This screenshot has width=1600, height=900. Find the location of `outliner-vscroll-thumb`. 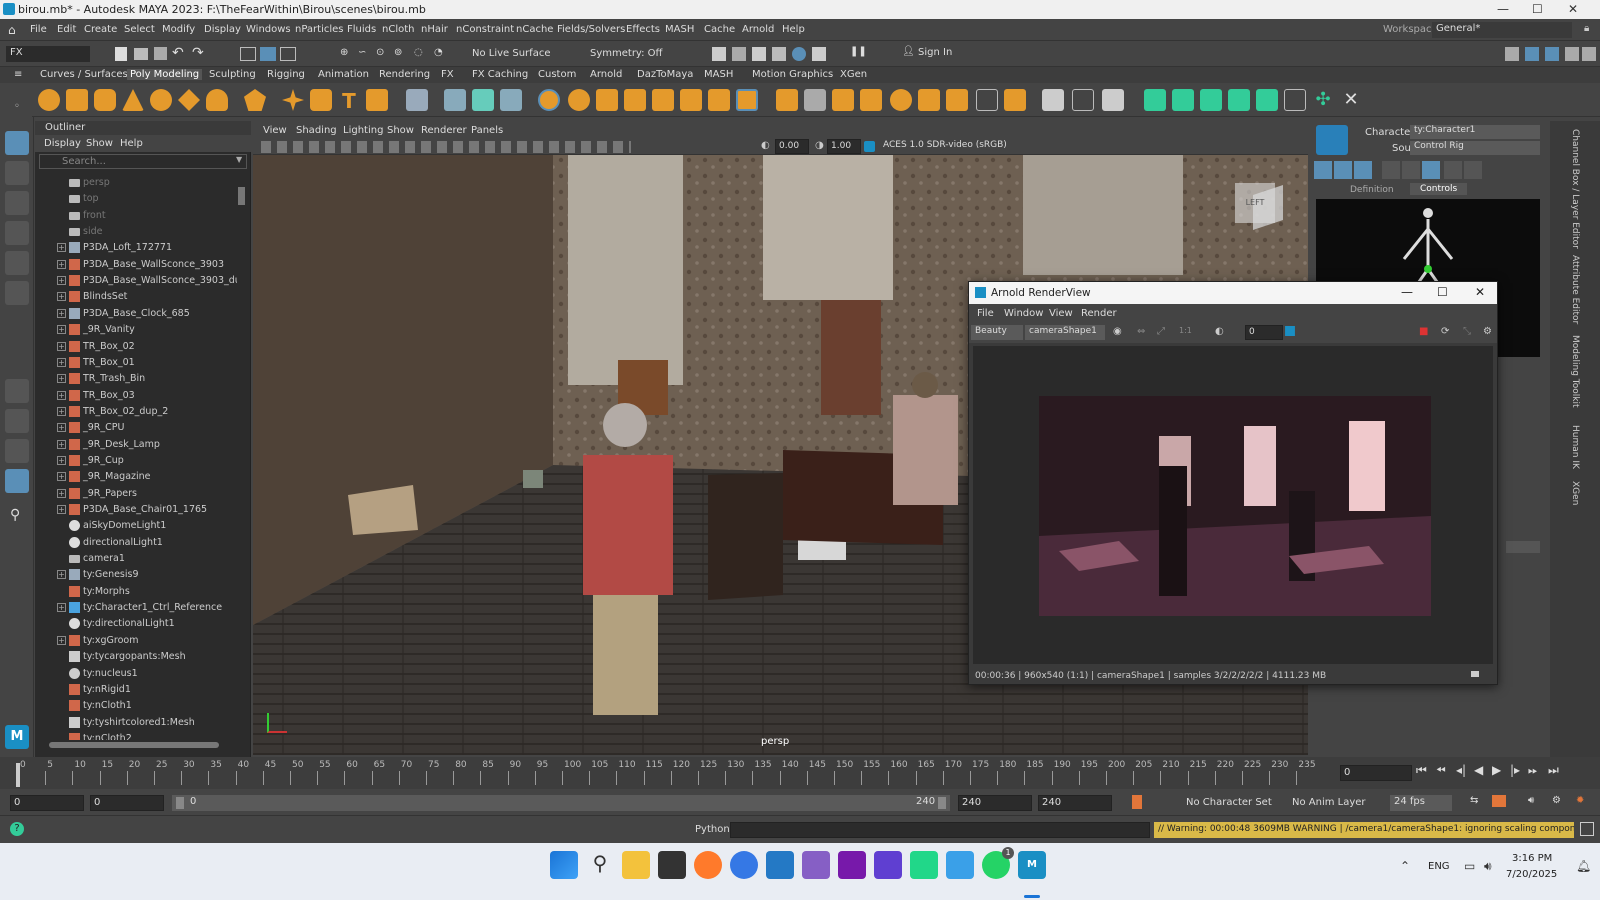

outliner-vscroll-thumb is located at coordinates (241, 196).